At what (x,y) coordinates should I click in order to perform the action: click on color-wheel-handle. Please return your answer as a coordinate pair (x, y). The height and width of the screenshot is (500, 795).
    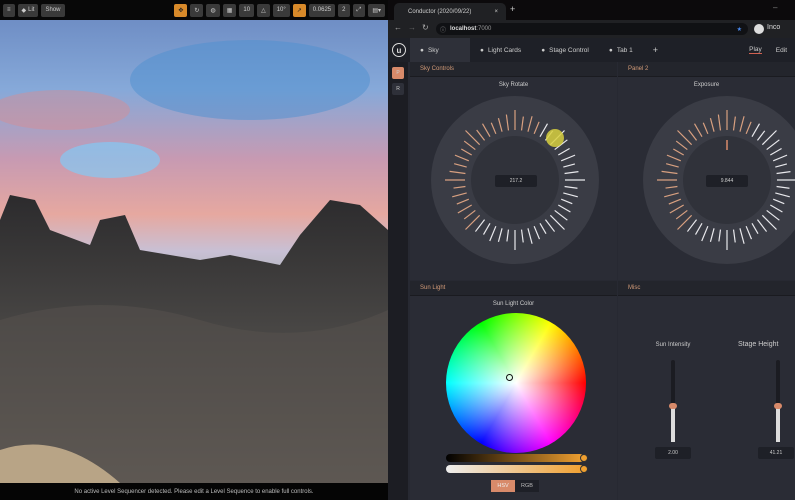
    Looking at the image, I should click on (509, 377).